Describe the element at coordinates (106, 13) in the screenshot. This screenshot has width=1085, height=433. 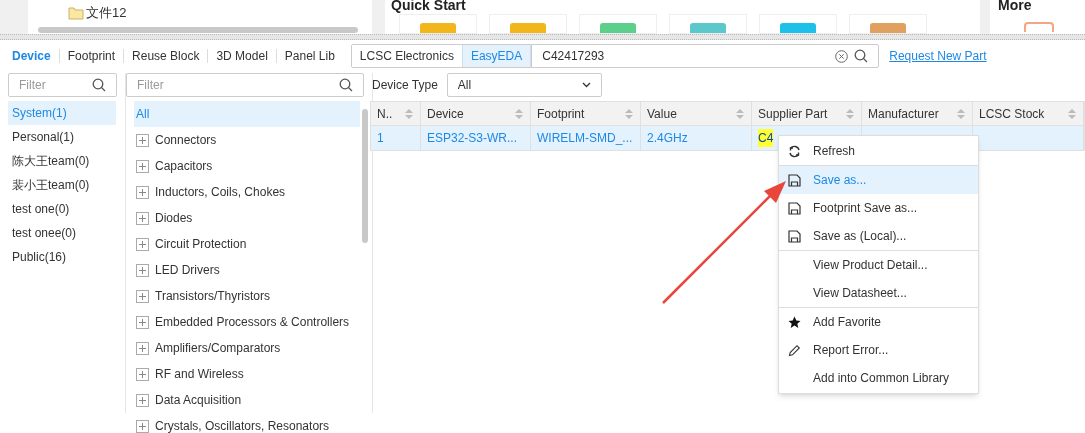
I see `tree-item: 文件12` at that location.